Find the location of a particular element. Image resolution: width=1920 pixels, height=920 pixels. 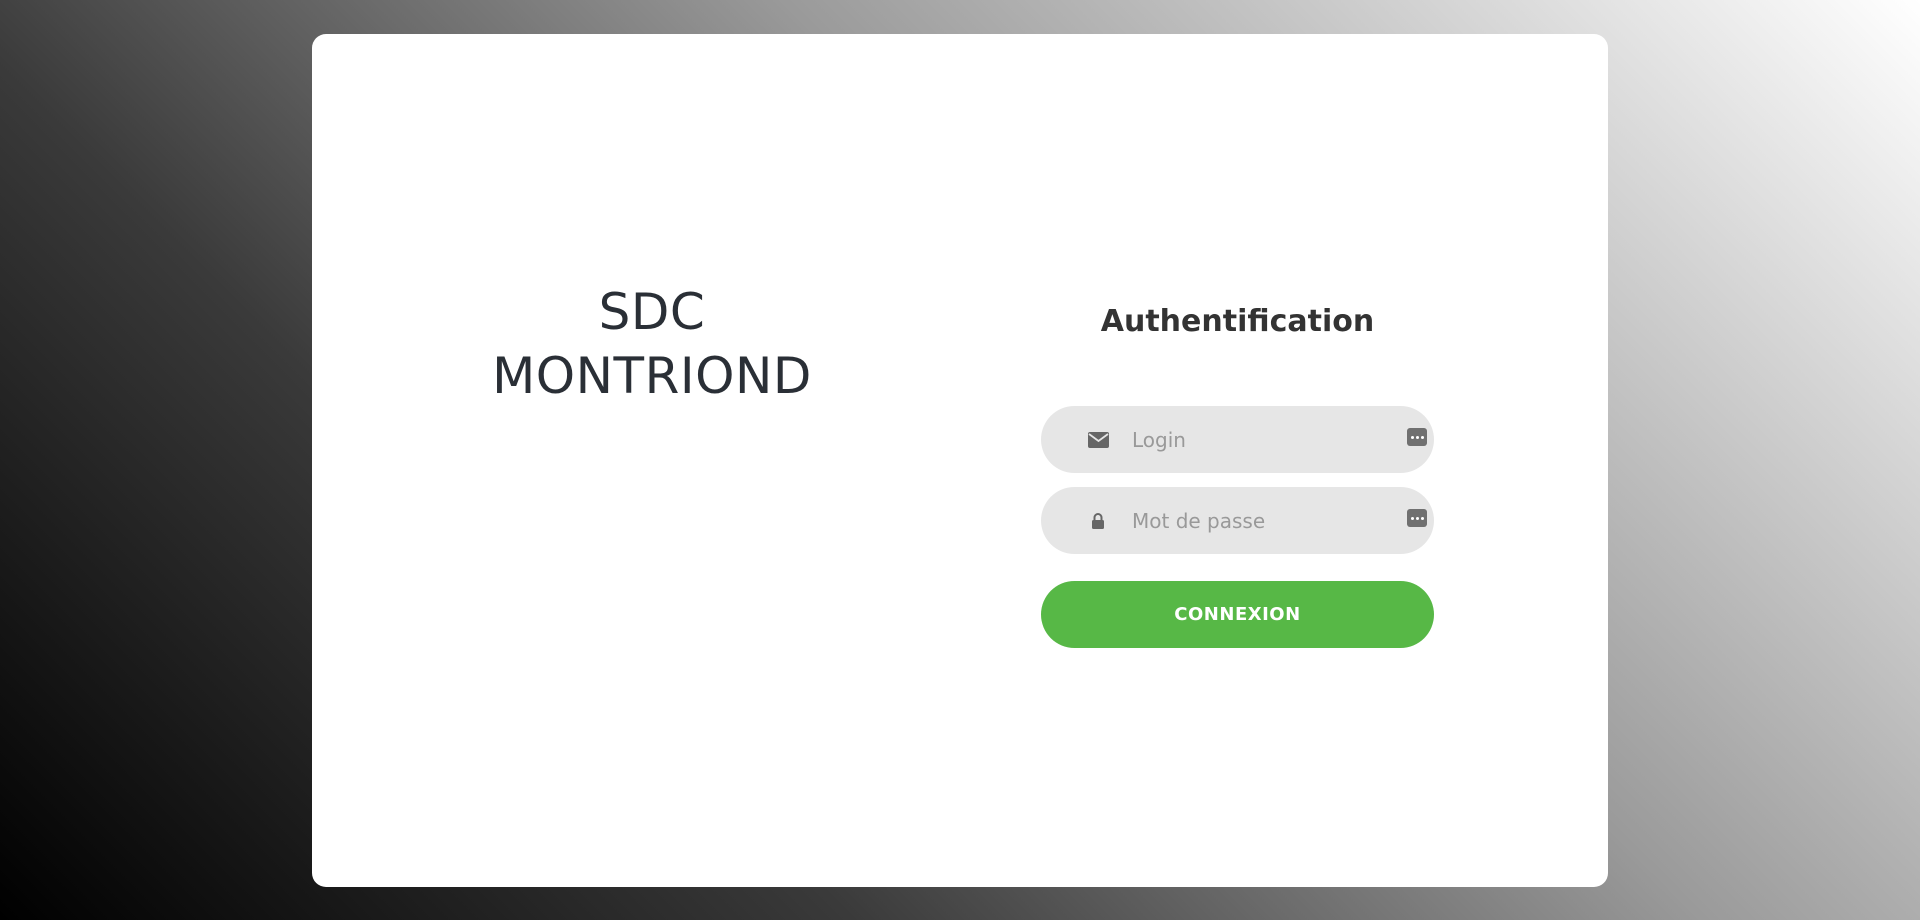

password-field is located at coordinates (1237, 520).